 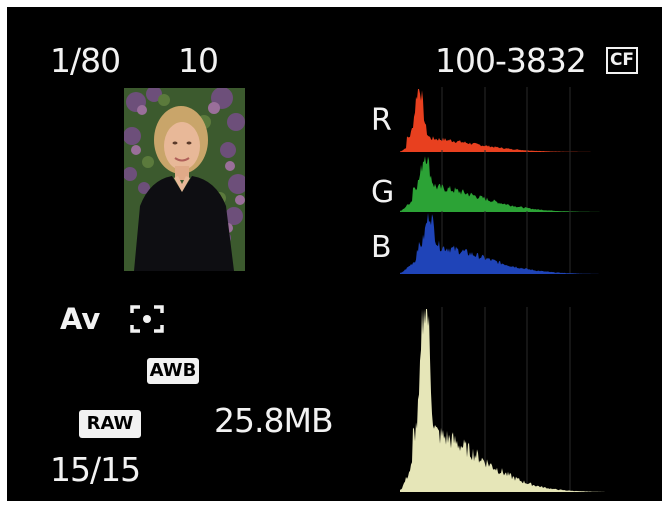 What do you see at coordinates (274, 420) in the screenshot?
I see `file-size: 25.8MB` at bounding box center [274, 420].